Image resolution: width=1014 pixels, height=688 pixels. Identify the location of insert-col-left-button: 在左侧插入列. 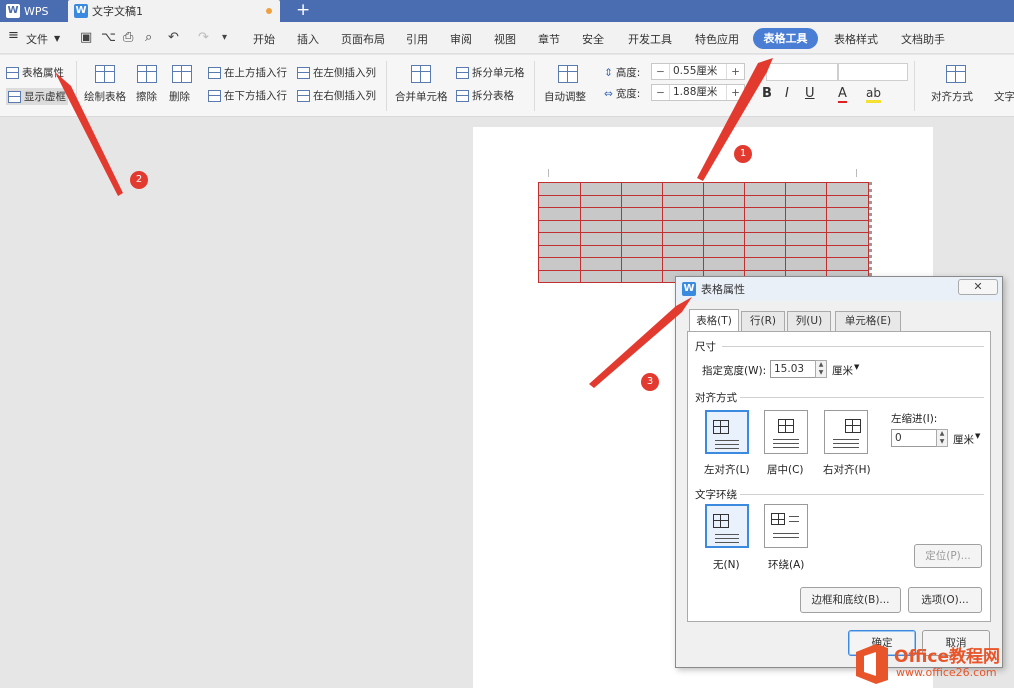
(336, 72).